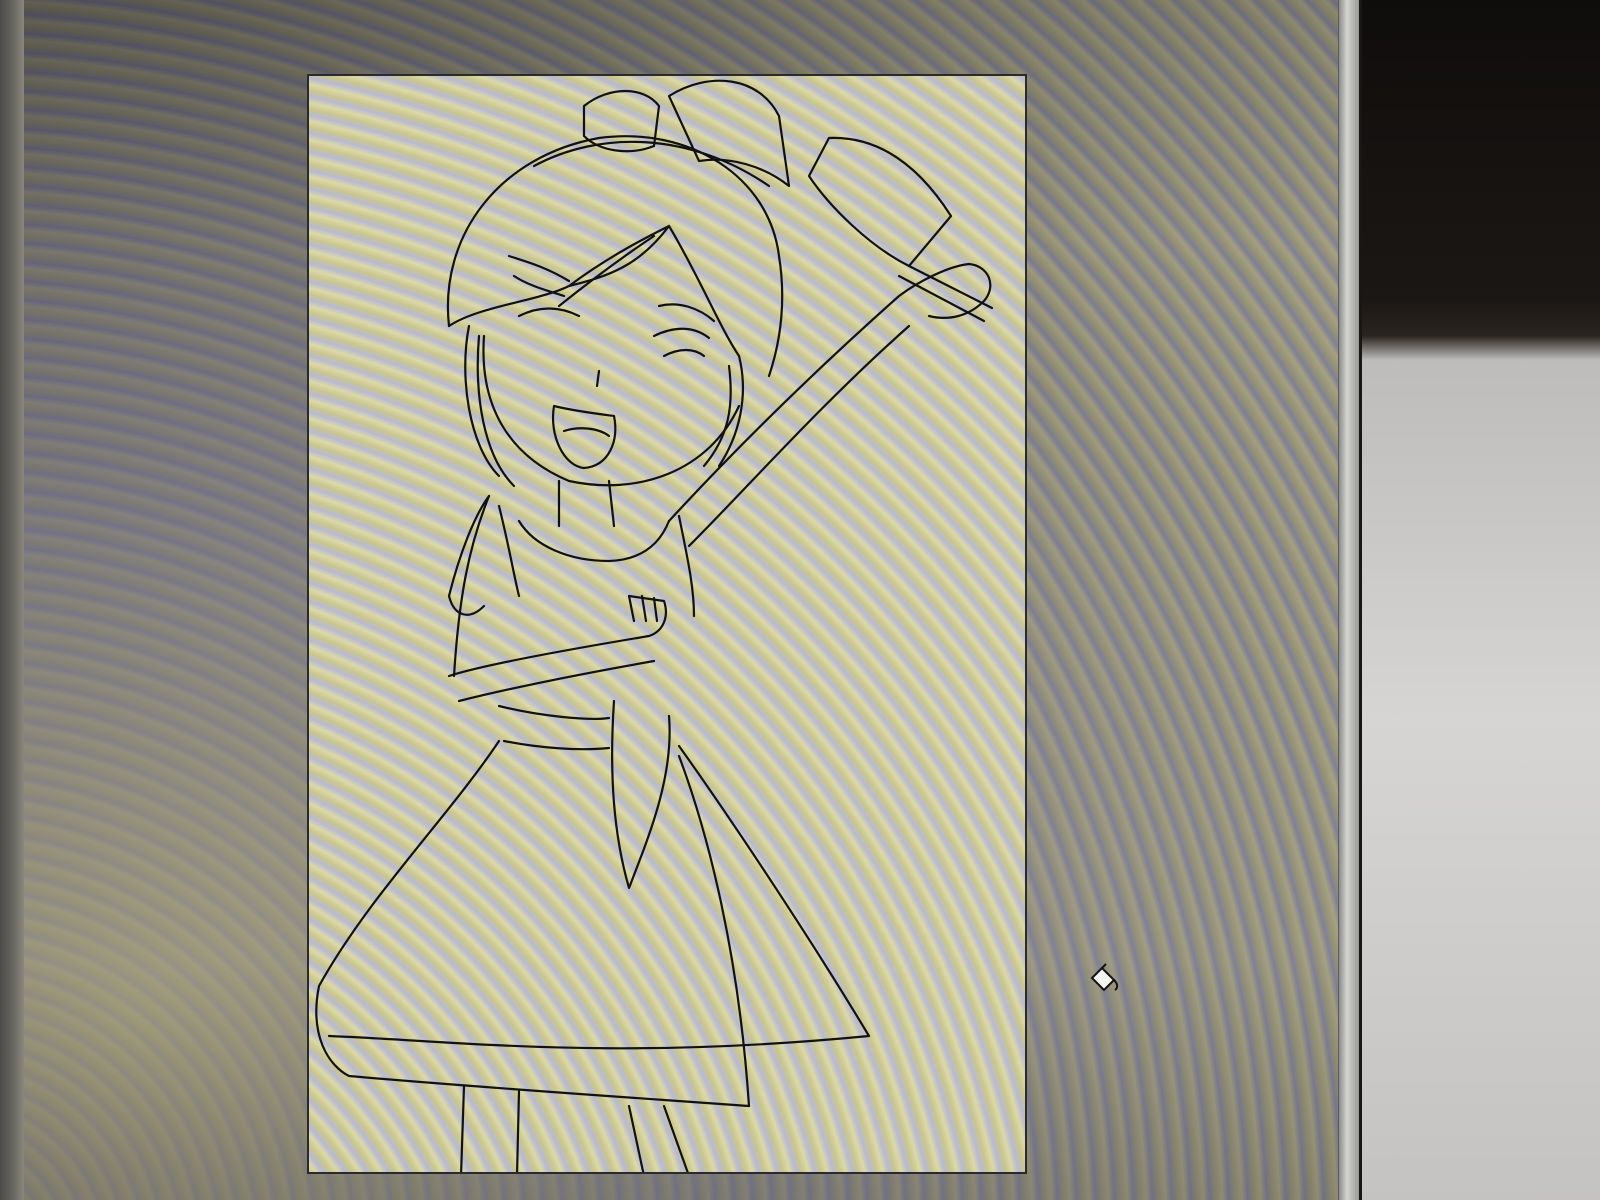 The width and height of the screenshot is (1600, 1200). I want to click on raised-arm, so click(829, 405).